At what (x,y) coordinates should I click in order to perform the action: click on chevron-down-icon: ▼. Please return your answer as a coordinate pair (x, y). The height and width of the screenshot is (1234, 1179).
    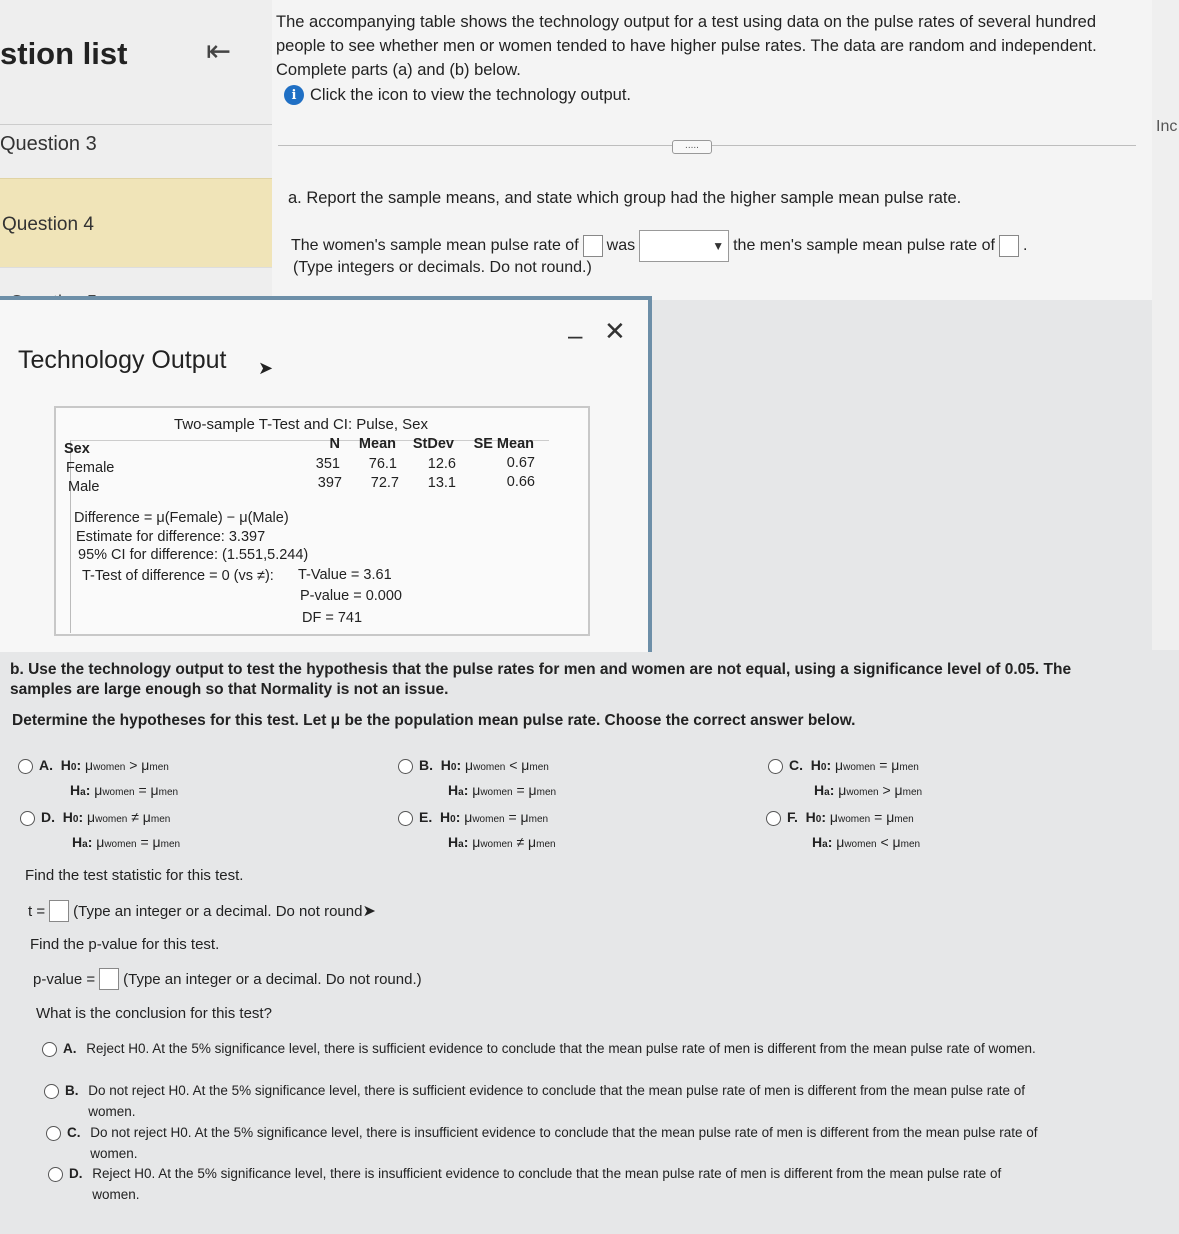
    Looking at the image, I should click on (718, 246).